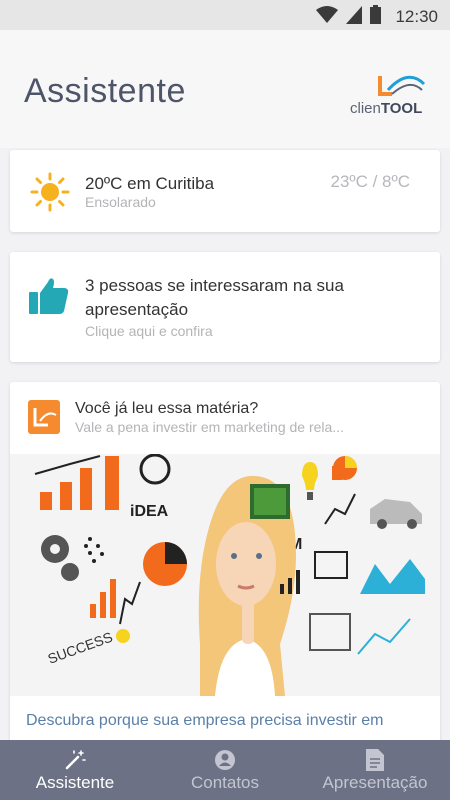 The image size is (450, 800). Describe the element at coordinates (370, 181) in the screenshot. I see `weather-range: 23ºC / 8ºC` at that location.